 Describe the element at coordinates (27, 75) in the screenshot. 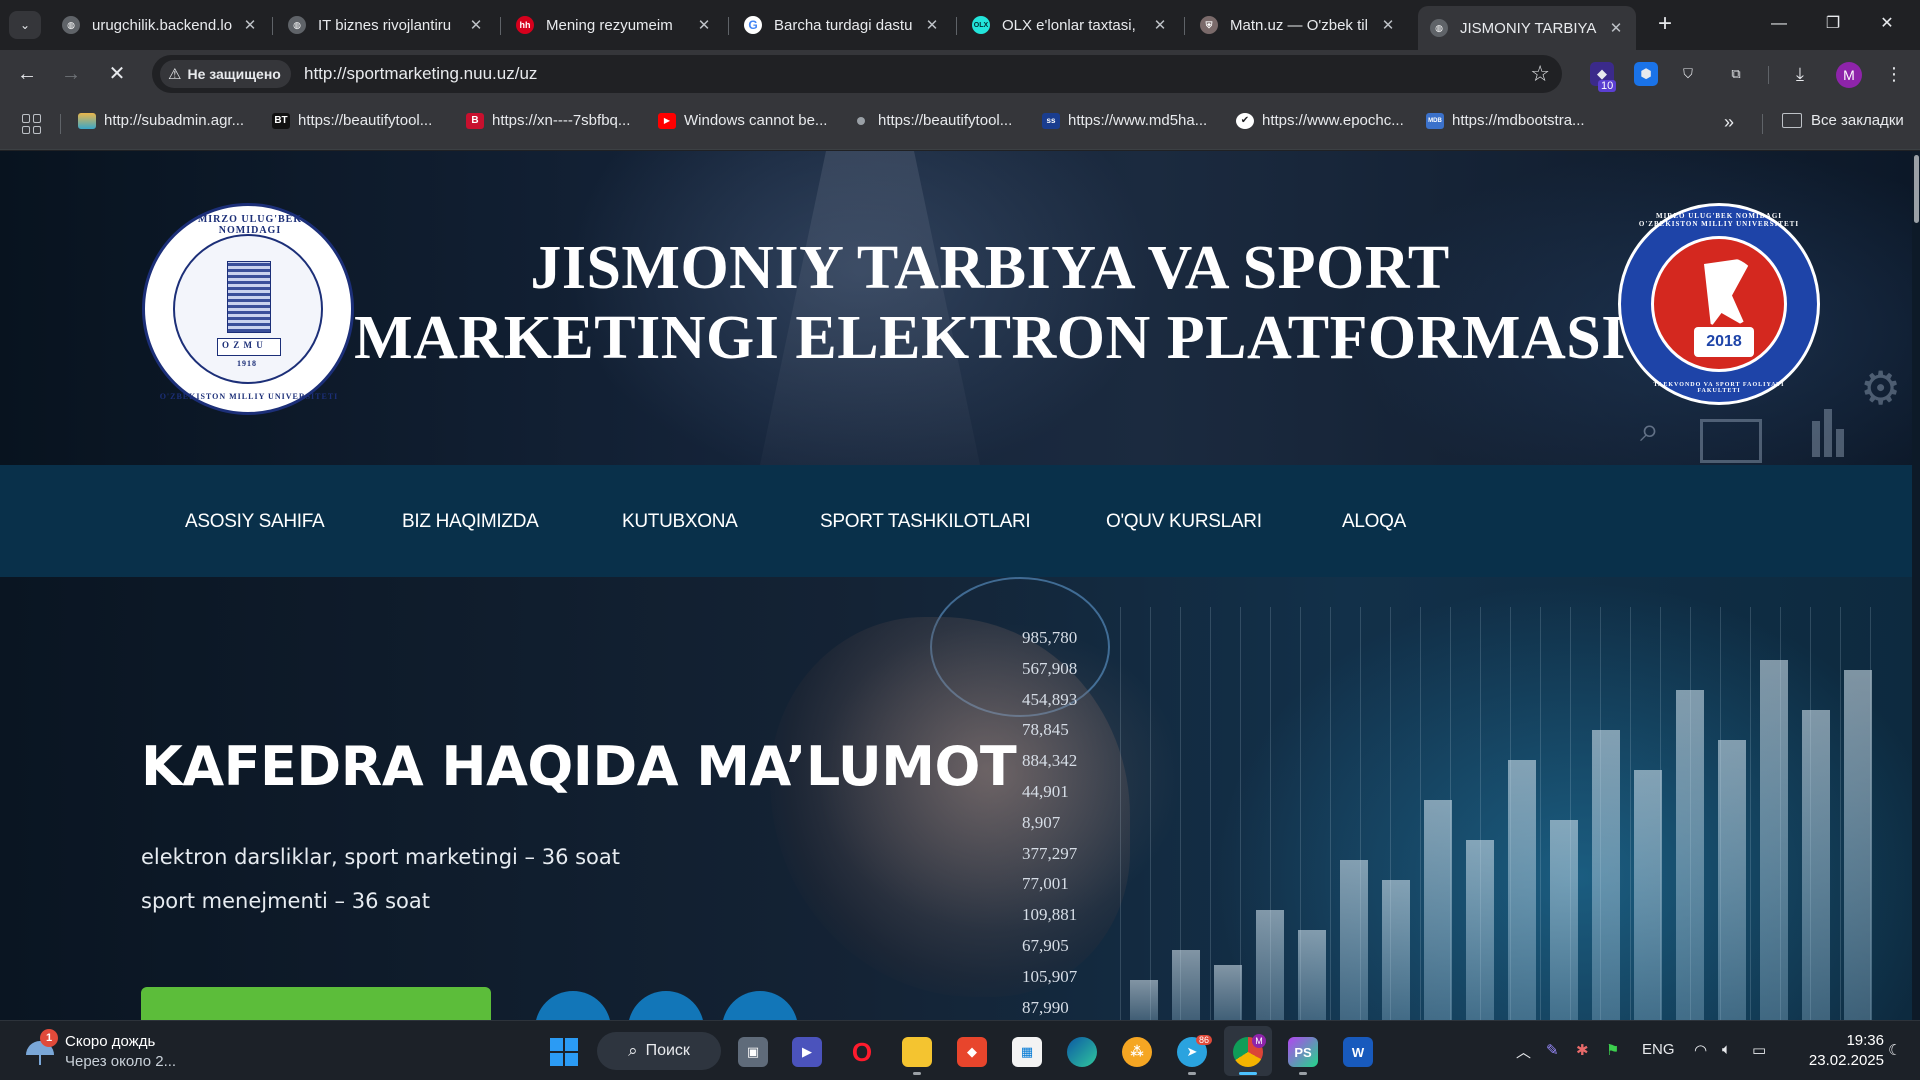

I see `back-button: ←` at that location.